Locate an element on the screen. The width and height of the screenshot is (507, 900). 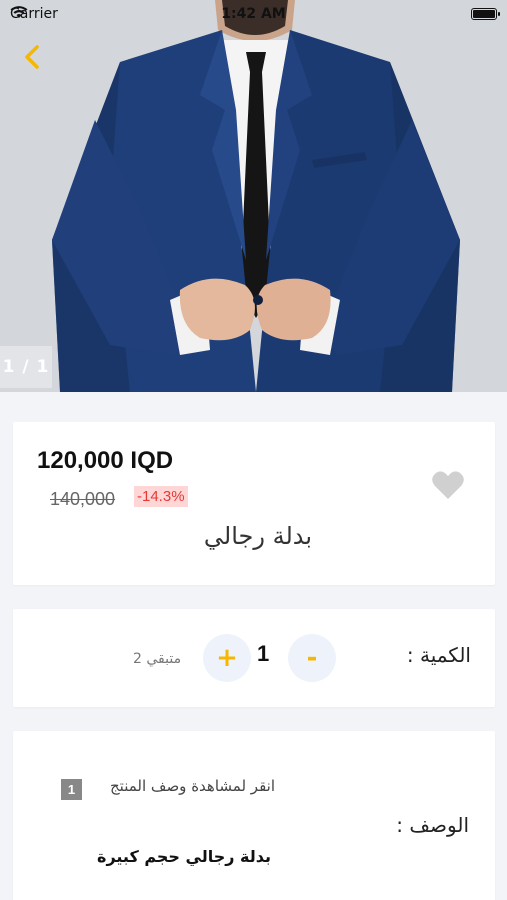
battery-icon is located at coordinates (485, 14).